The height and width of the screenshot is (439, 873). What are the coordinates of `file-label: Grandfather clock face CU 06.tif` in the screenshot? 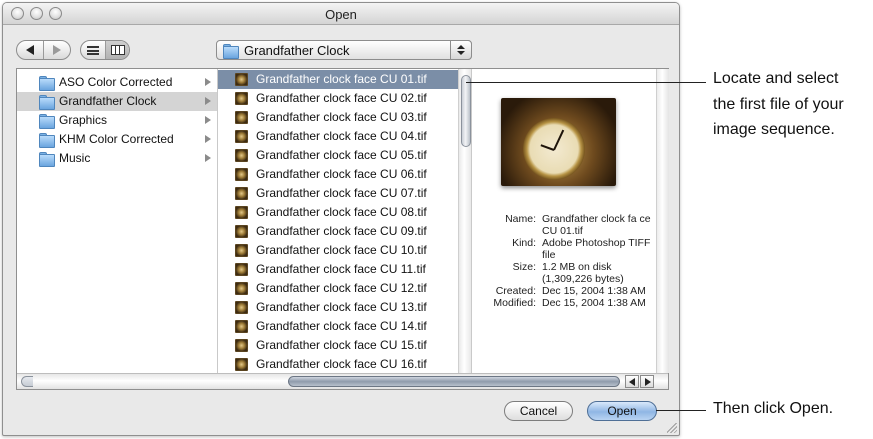 It's located at (341, 174).